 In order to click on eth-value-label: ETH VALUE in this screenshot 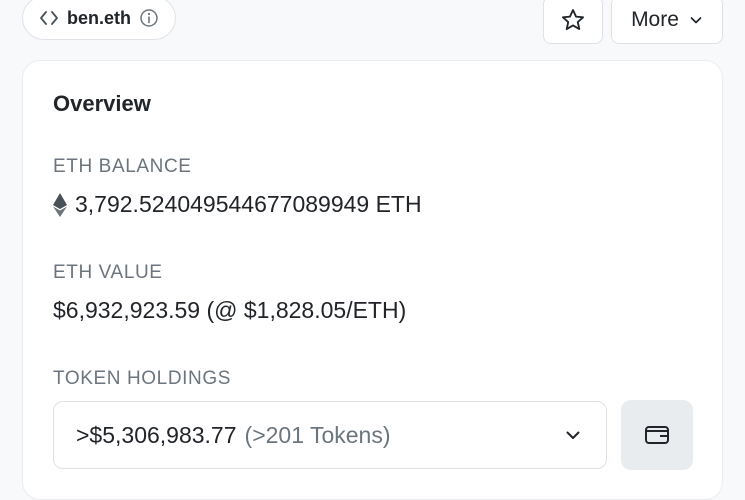, I will do `click(108, 272)`.